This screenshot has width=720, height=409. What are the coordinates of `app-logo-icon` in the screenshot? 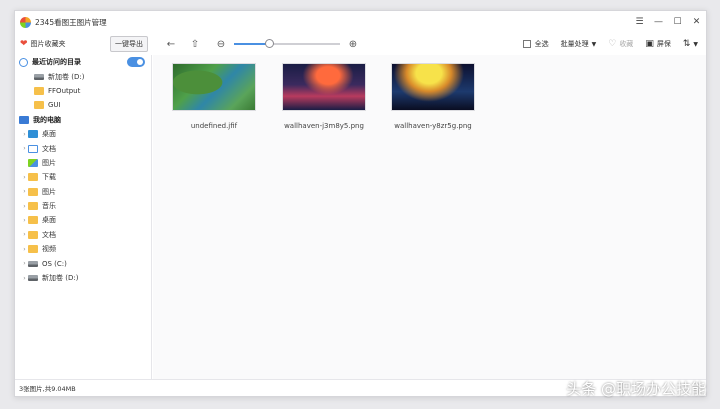 It's located at (25, 22).